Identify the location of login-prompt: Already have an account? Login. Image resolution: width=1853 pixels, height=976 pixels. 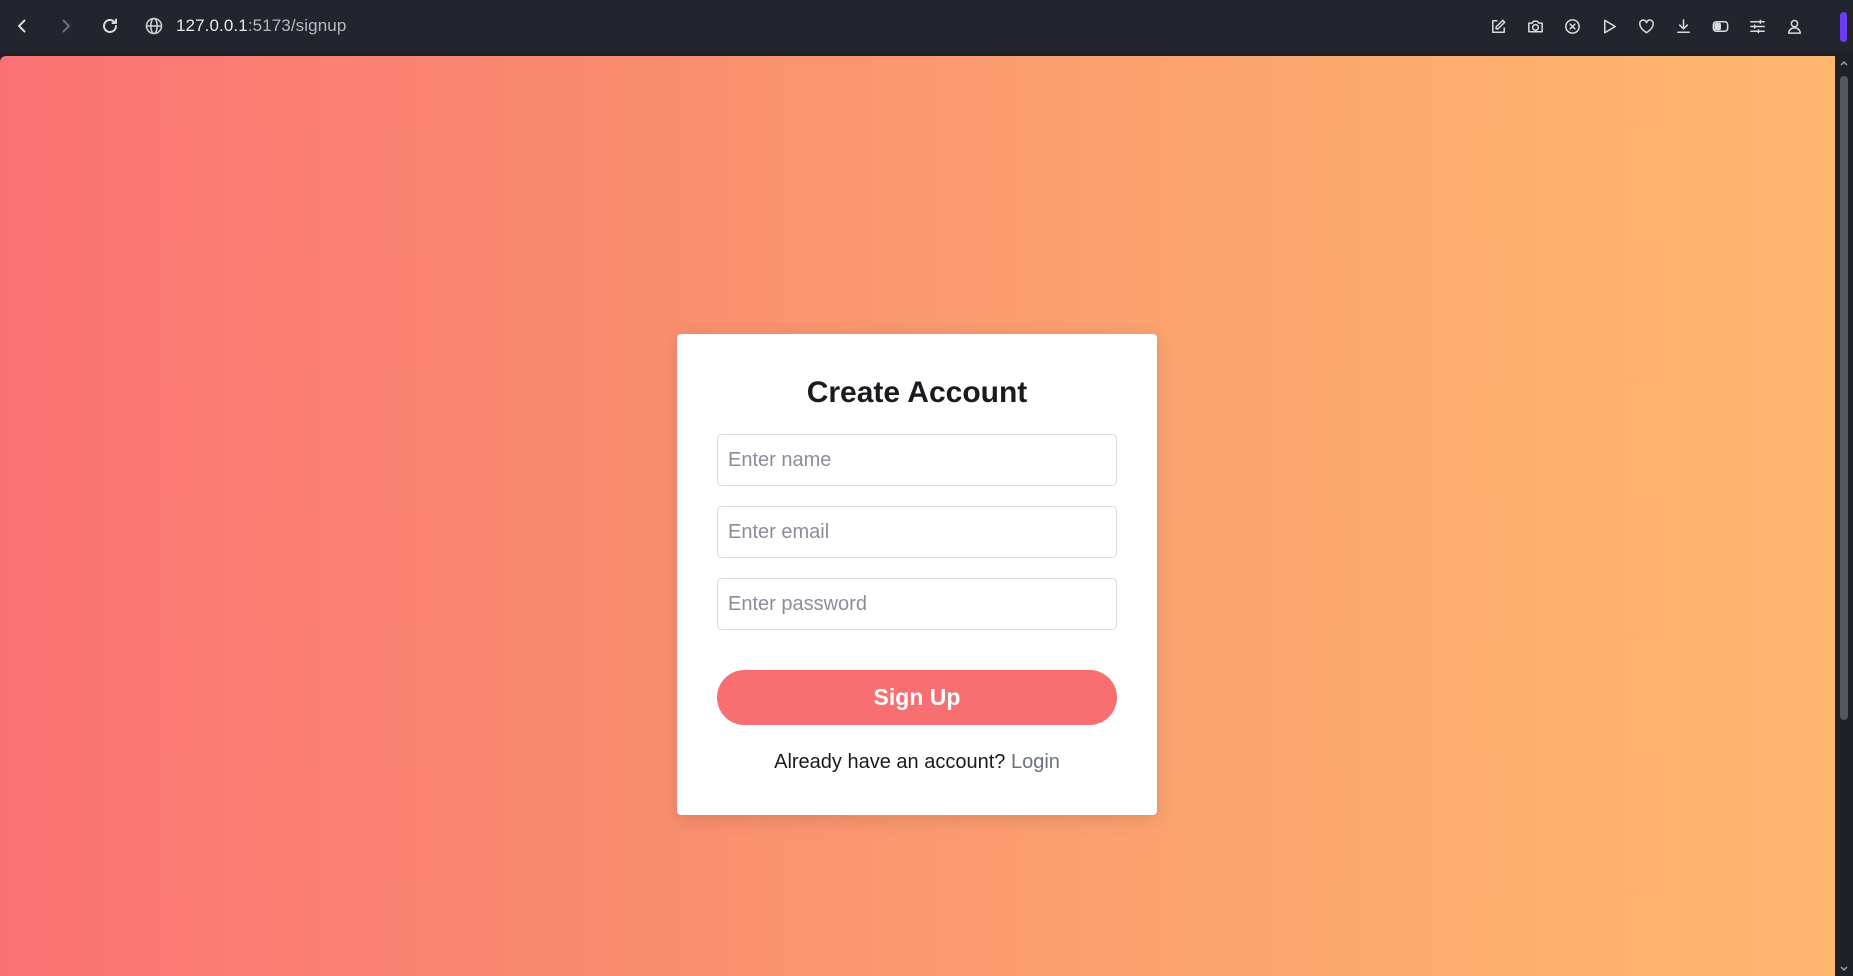
(917, 762).